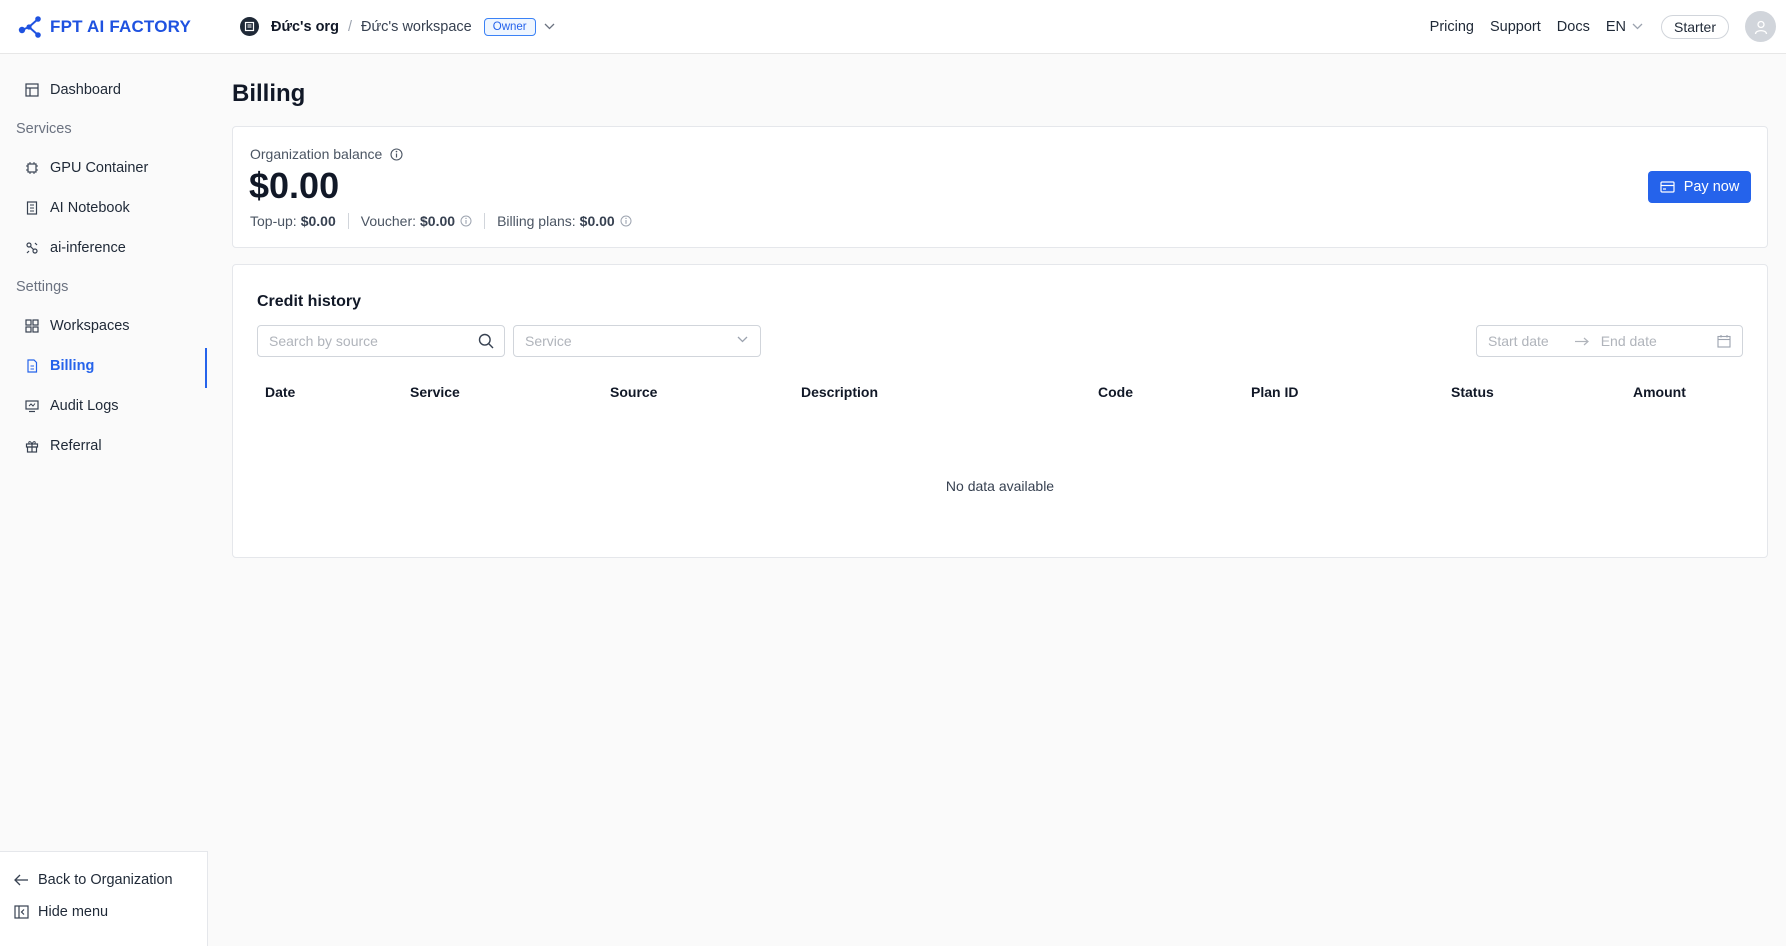  I want to click on sidebar-item-label: Billing, so click(72, 366).